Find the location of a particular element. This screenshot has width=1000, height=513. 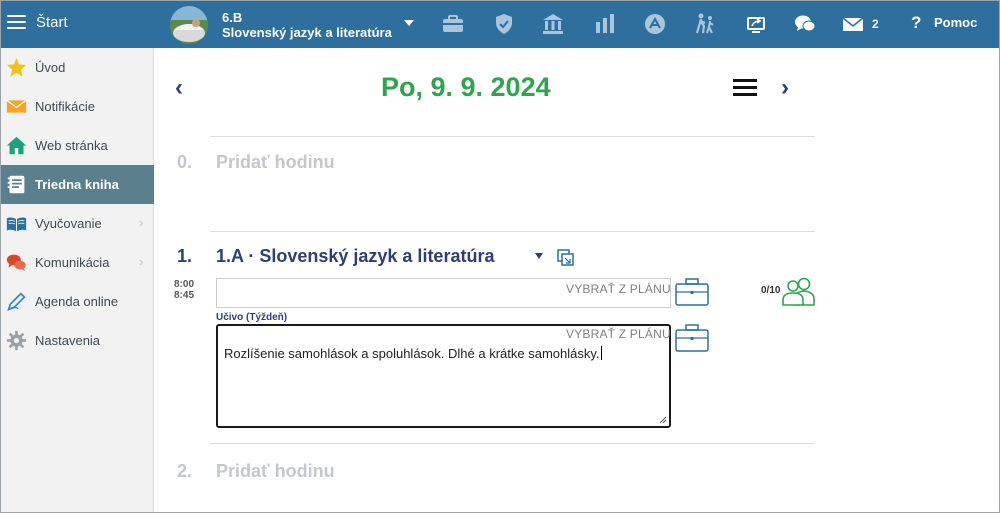

sidebar-item-label: Web stránka is located at coordinates (71, 145).